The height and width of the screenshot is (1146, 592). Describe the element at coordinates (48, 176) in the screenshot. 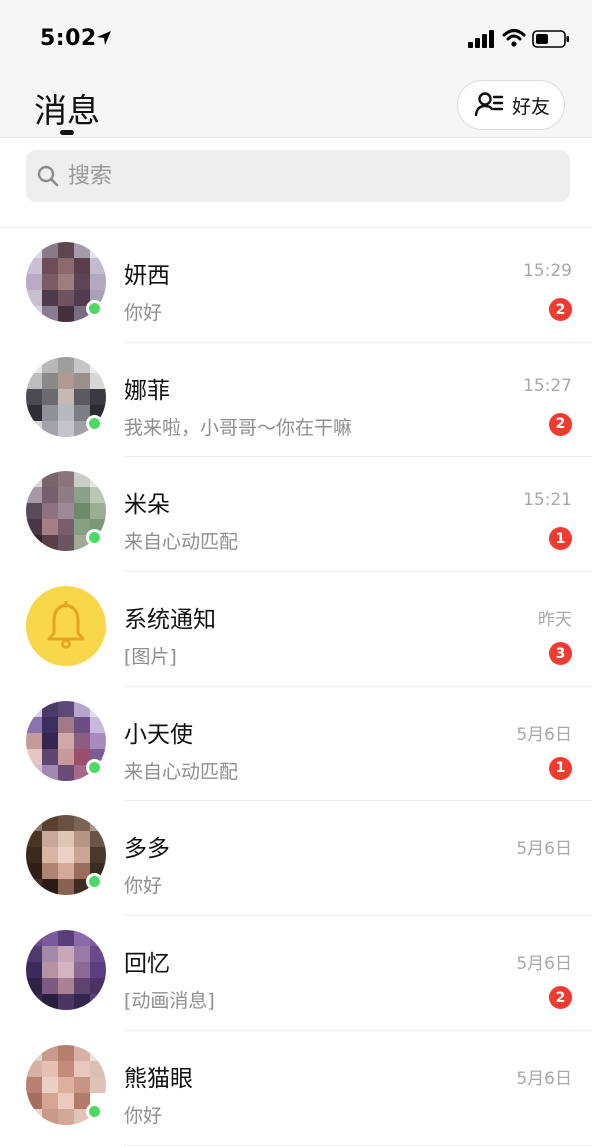

I see `search-icon` at that location.